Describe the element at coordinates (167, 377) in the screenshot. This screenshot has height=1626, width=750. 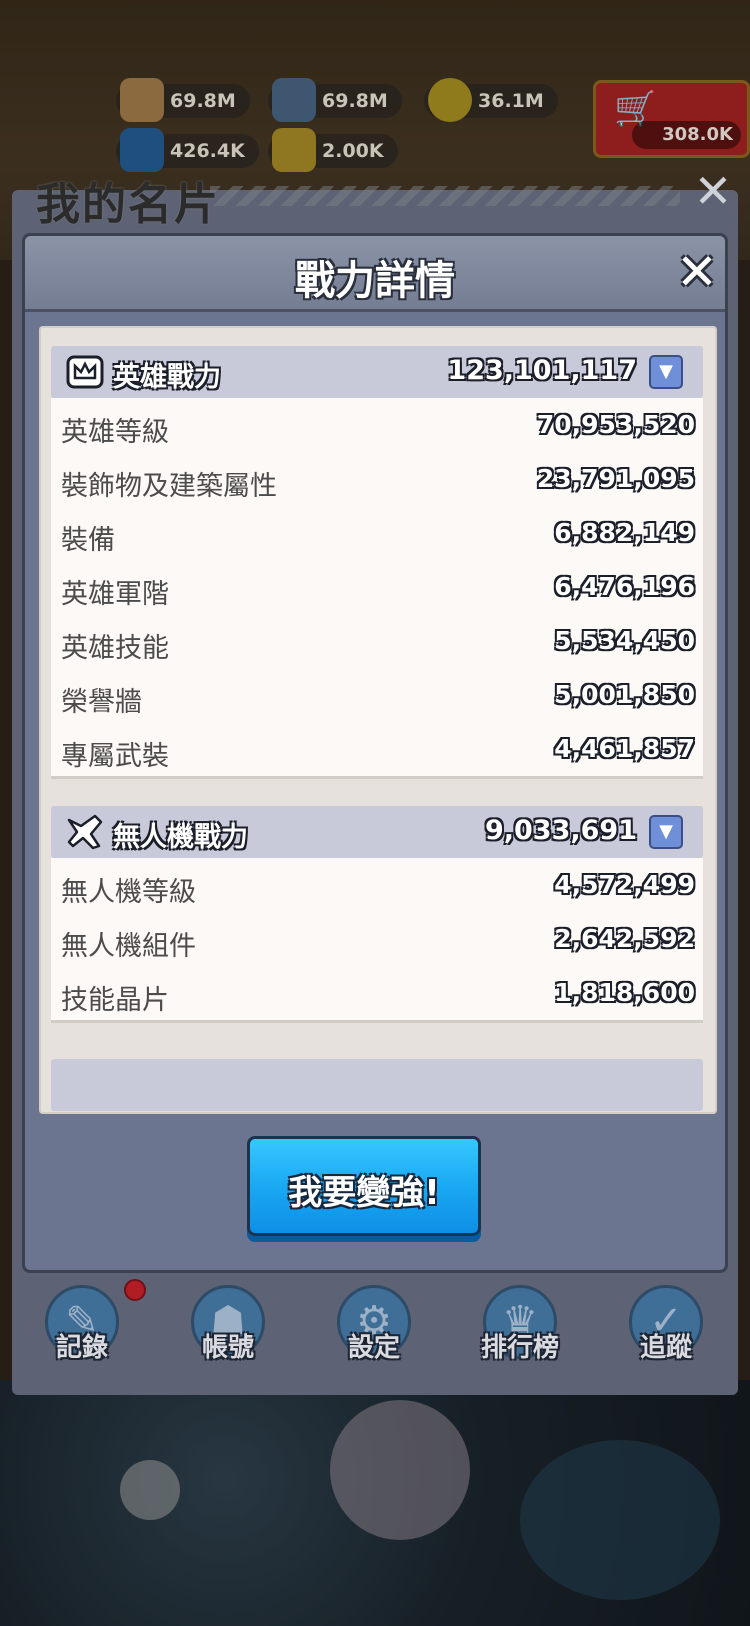
I see `section-title: 英雄戰力` at that location.